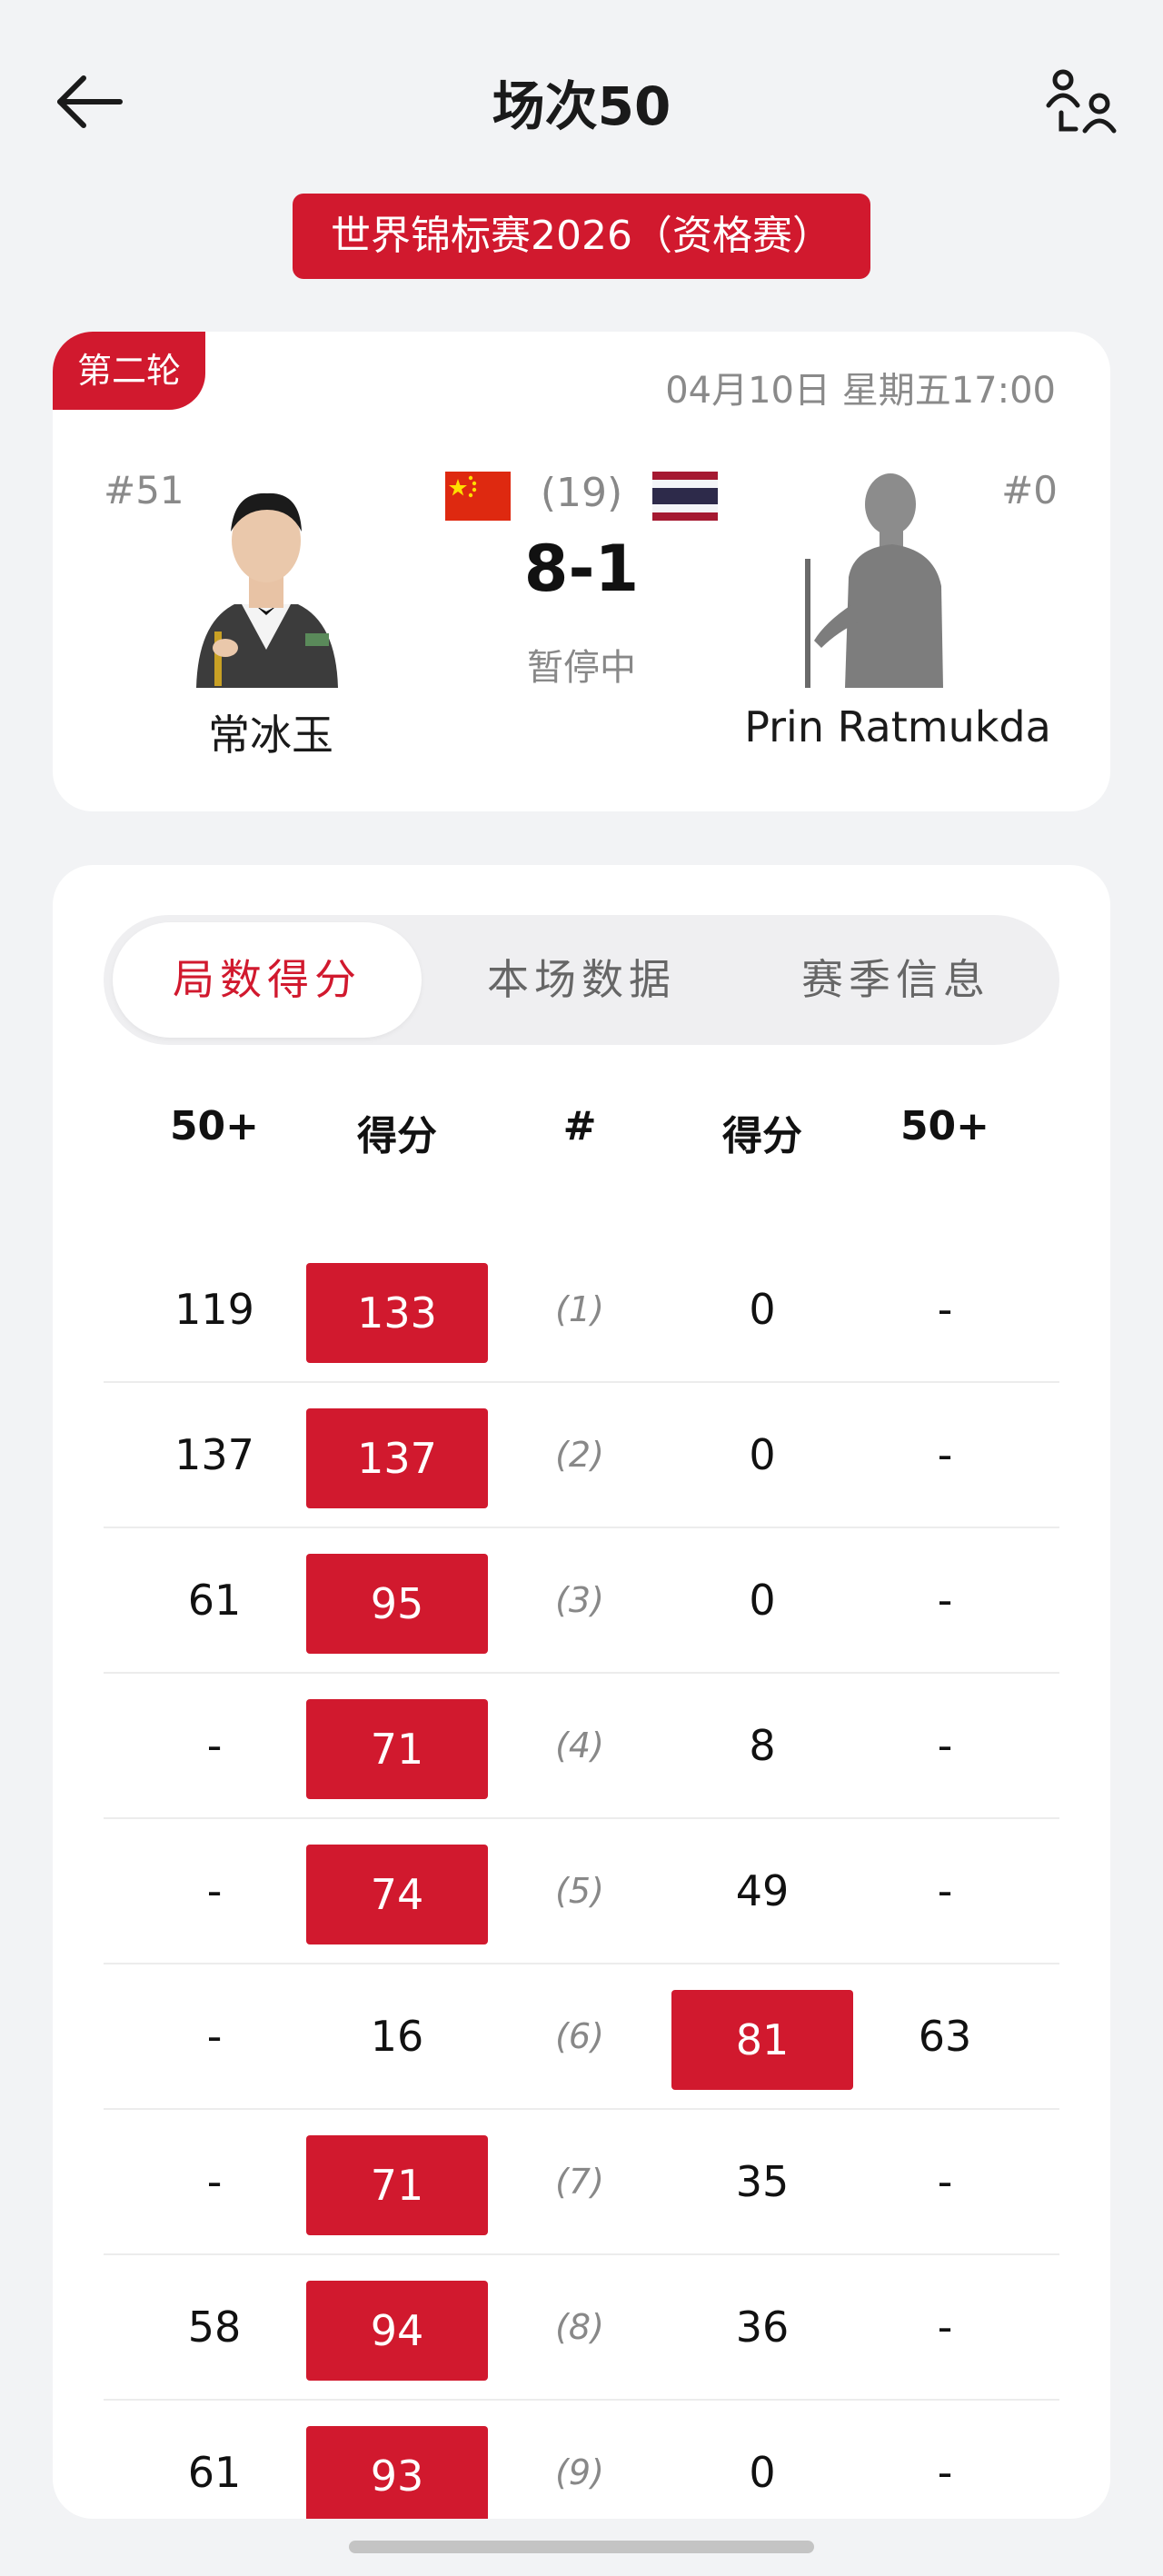 Image resolution: width=1163 pixels, height=2576 pixels. I want to click on right-score-cell: 35, so click(762, 2181).